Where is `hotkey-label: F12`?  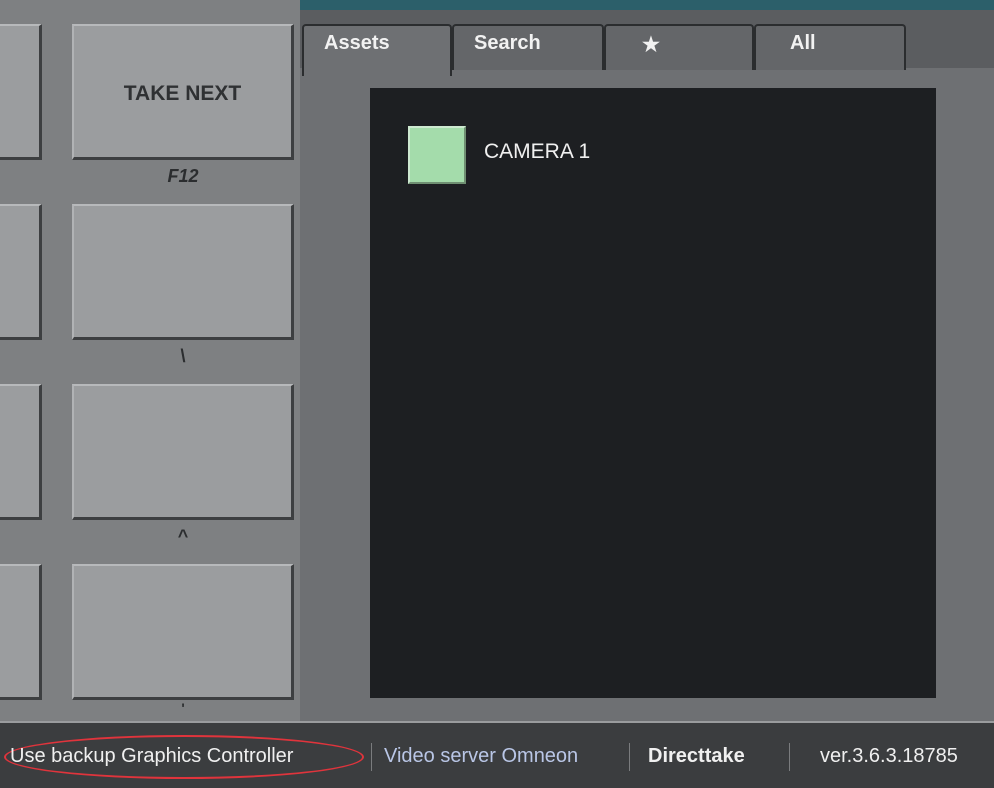 hotkey-label: F12 is located at coordinates (183, 176).